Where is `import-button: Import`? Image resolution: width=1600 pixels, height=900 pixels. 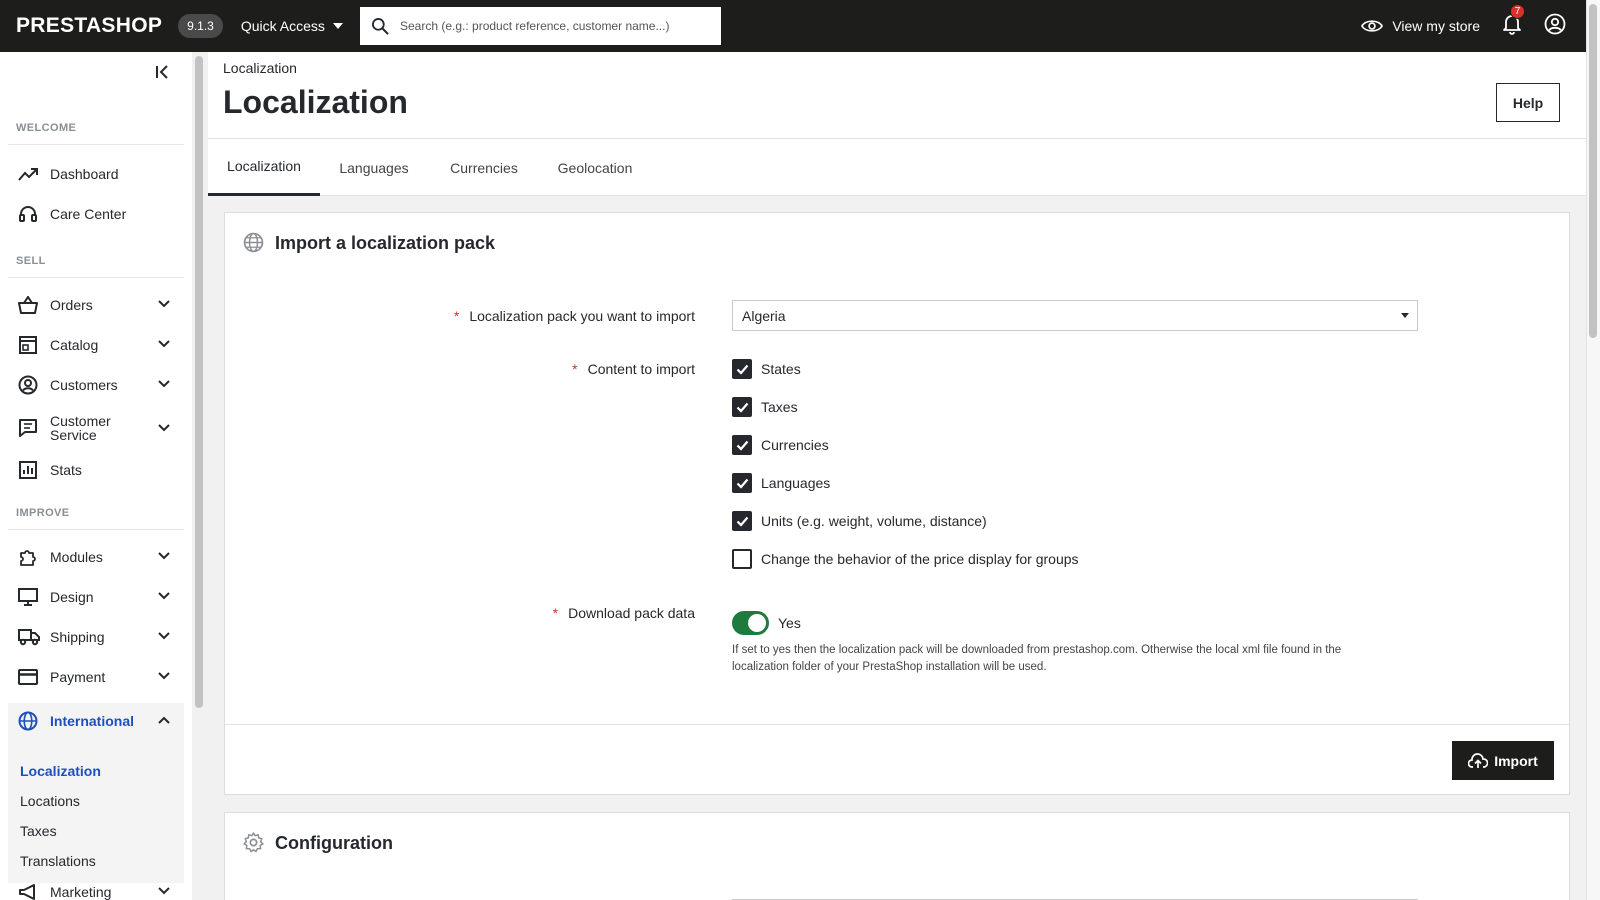 import-button: Import is located at coordinates (1503, 760).